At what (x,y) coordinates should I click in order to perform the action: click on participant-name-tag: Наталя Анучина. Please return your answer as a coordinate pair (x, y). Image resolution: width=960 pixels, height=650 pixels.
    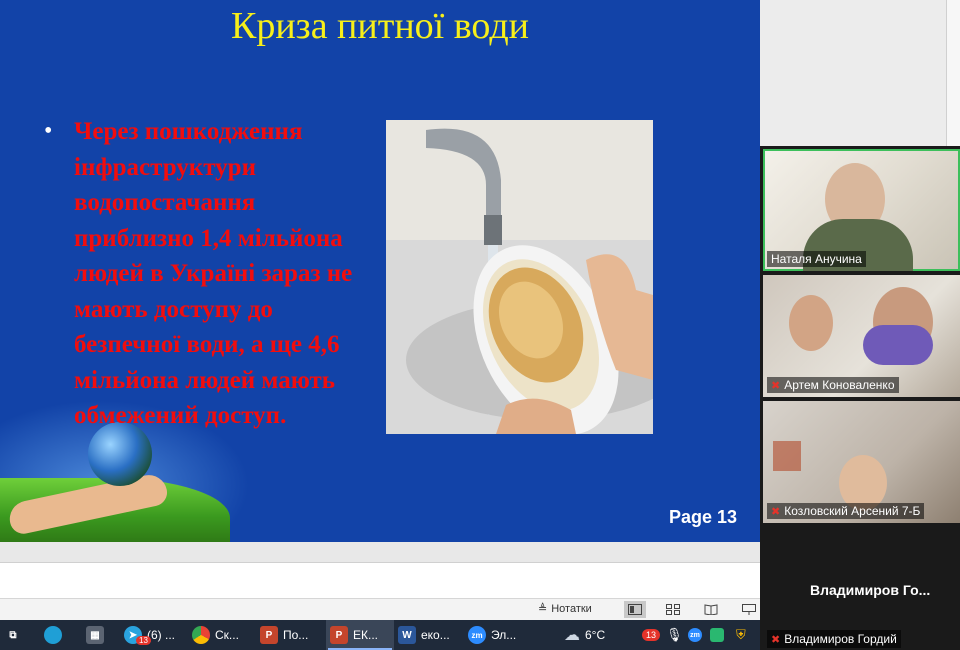
    Looking at the image, I should click on (816, 259).